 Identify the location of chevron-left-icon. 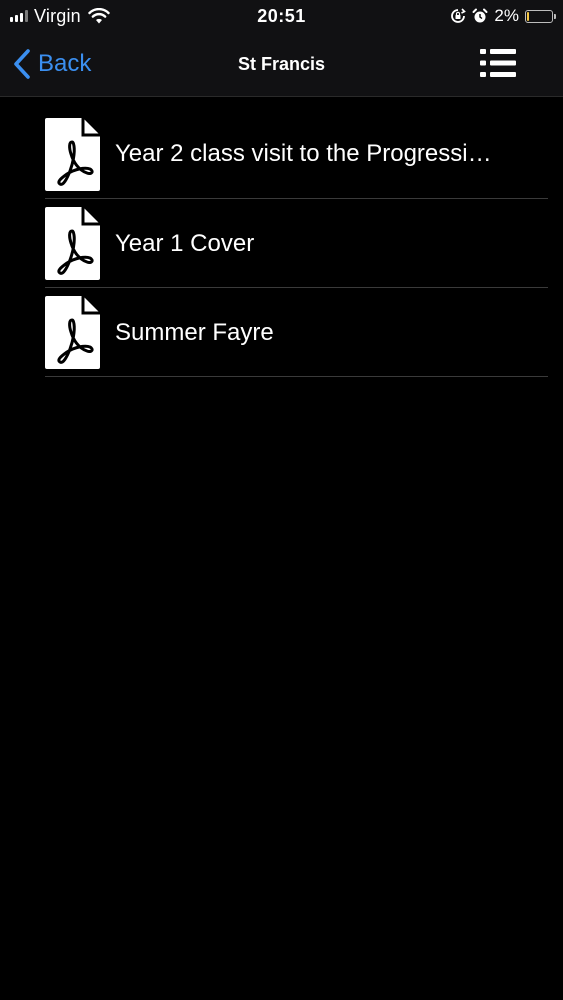
(22, 64).